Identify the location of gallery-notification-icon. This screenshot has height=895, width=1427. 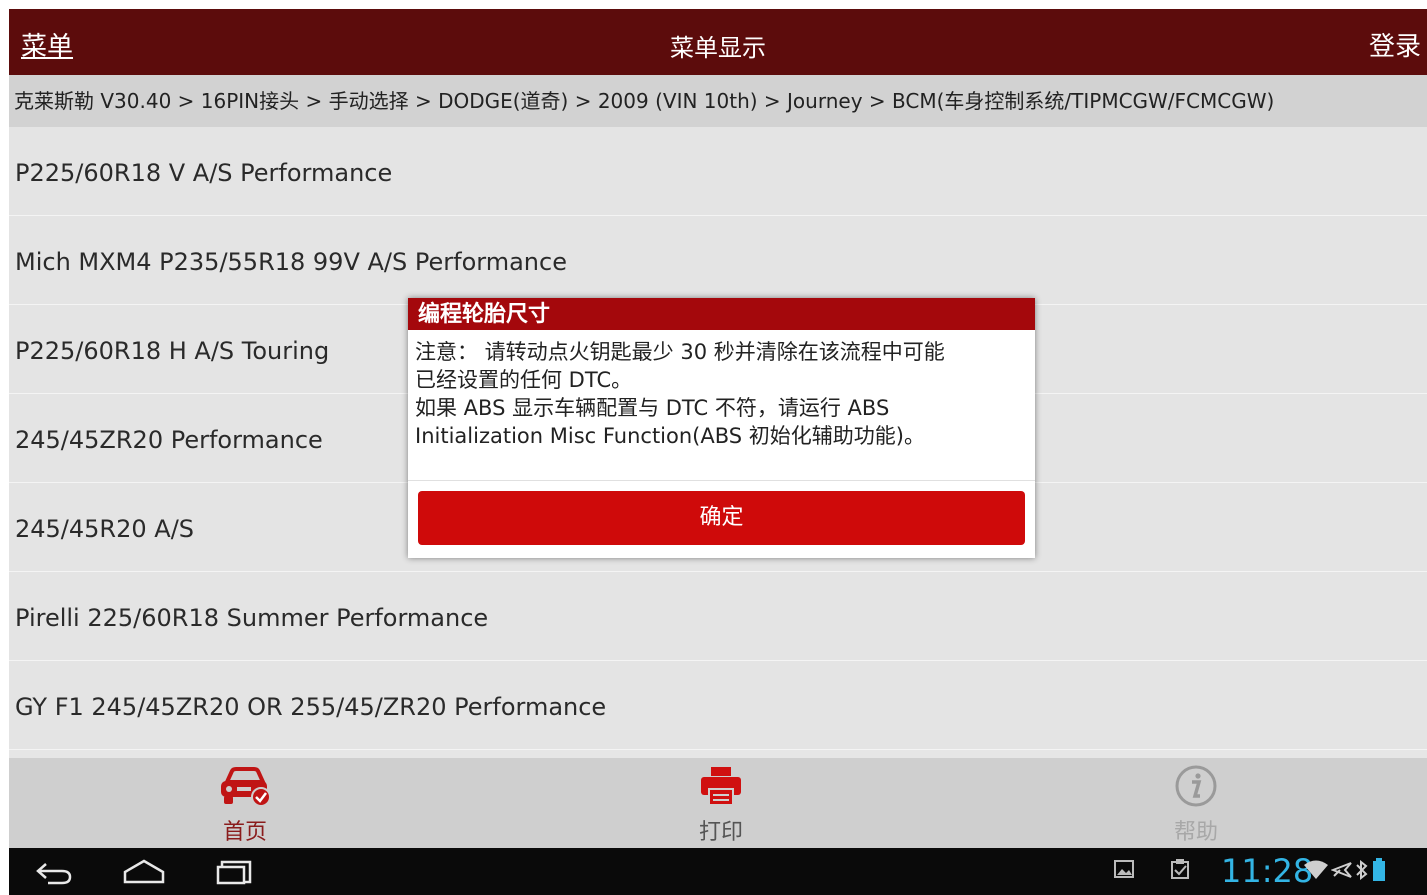
(1124, 869).